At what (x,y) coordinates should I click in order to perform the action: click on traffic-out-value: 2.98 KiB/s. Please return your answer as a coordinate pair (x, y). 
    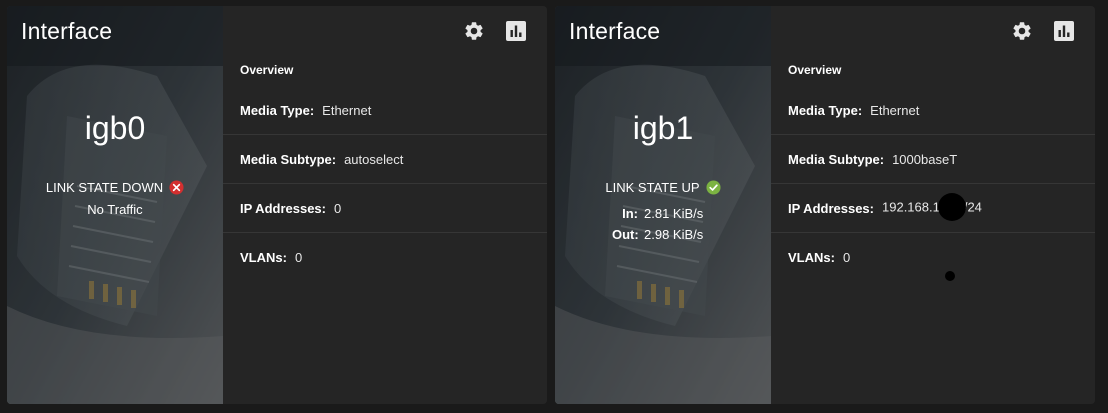
    Looking at the image, I should click on (674, 234).